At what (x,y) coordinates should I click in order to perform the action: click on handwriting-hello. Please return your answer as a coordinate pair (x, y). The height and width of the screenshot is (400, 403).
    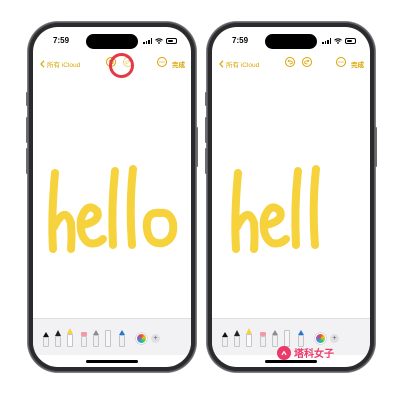
    Looking at the image, I should click on (113, 209).